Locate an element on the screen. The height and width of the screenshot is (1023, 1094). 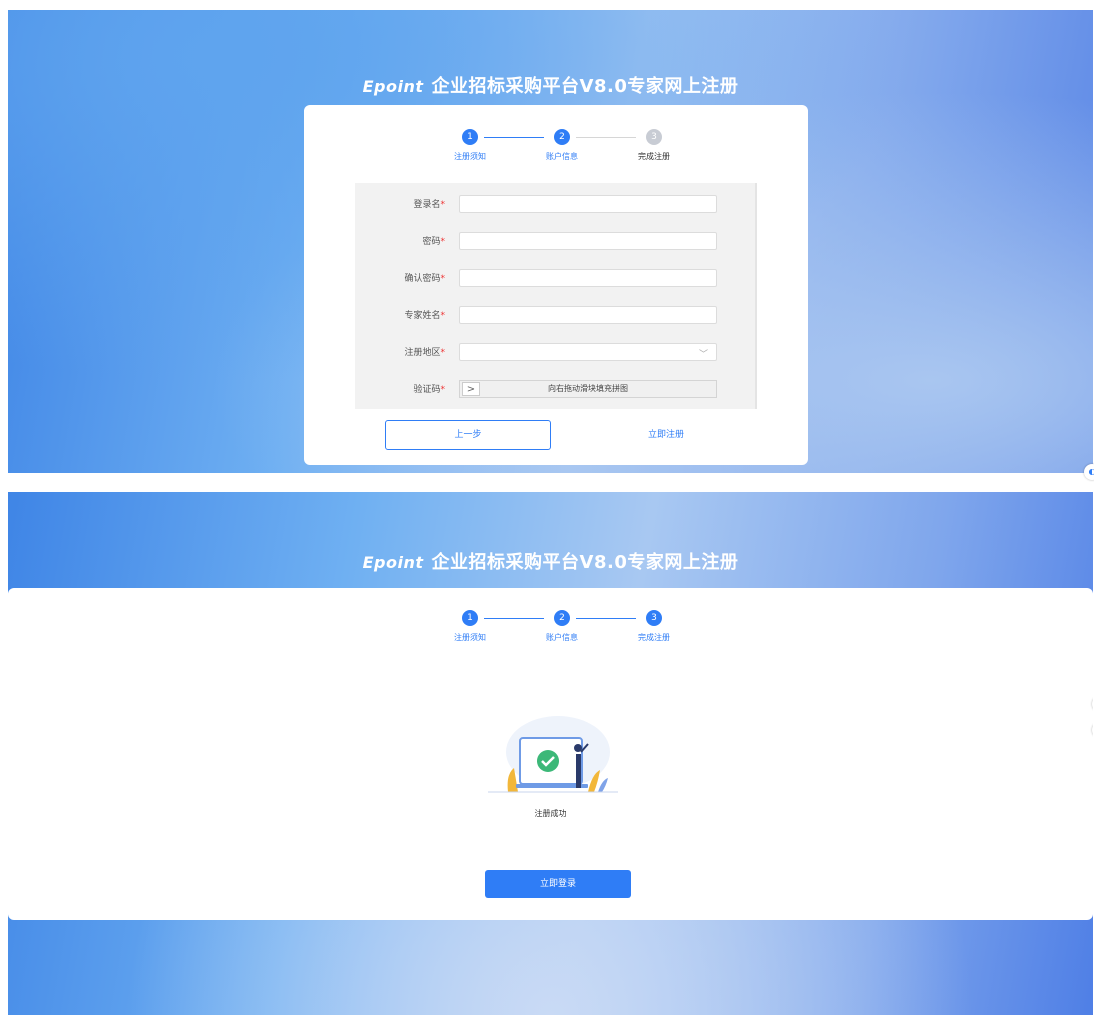
confirm-password-input is located at coordinates (588, 278).